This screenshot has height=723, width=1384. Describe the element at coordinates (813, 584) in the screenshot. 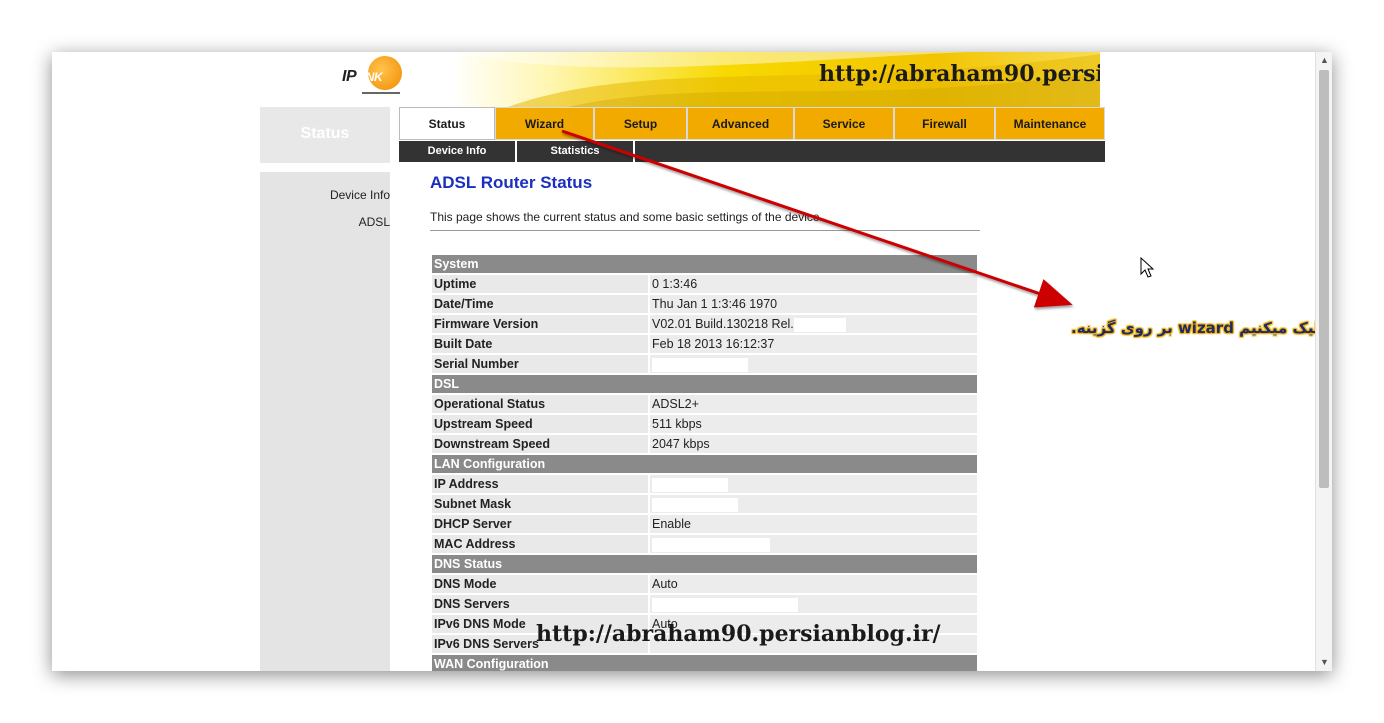

I see `row-value: Auto` at that location.